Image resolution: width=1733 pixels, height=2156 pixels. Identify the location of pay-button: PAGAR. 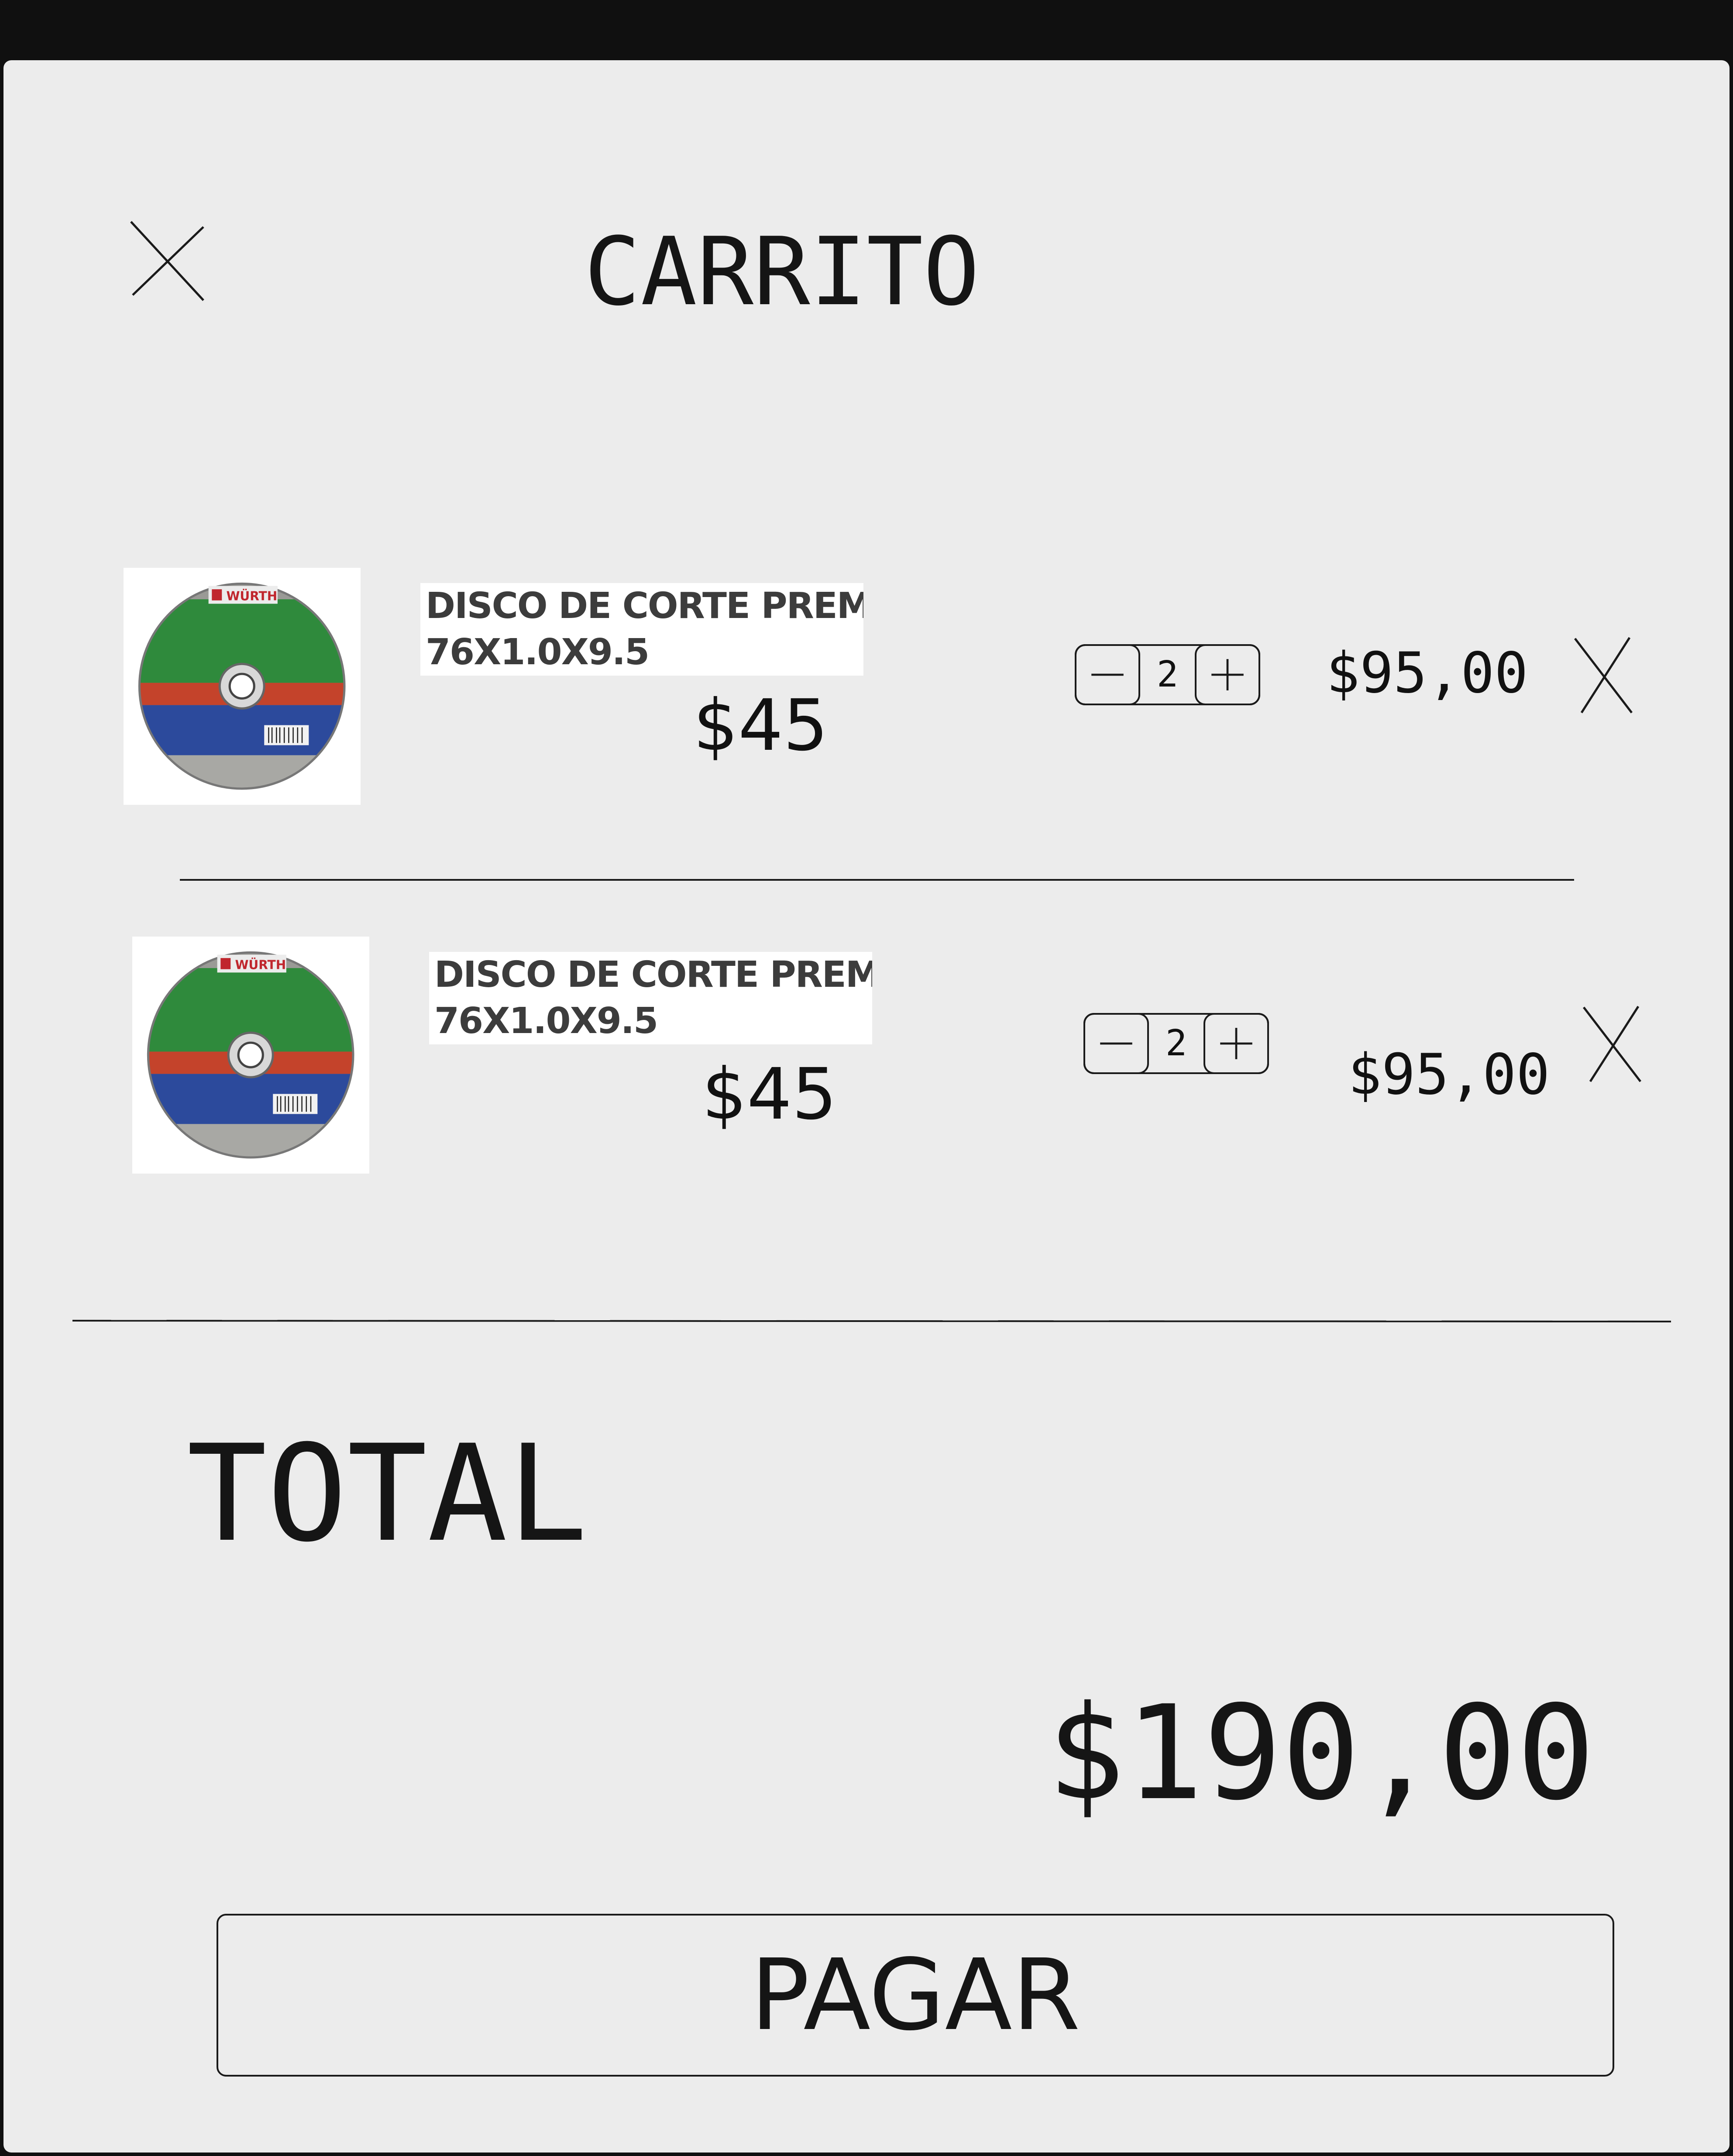
(915, 1995).